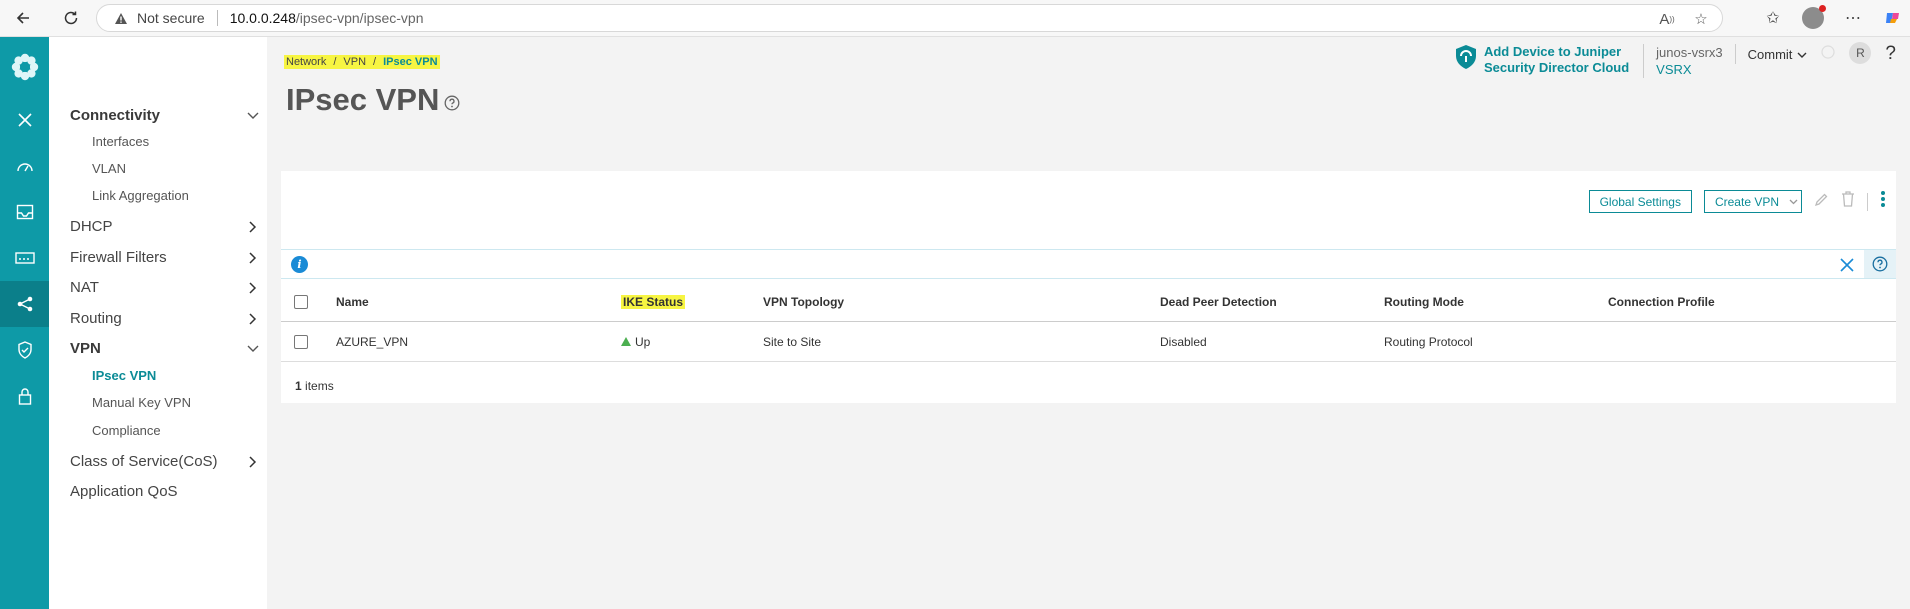 This screenshot has height=609, width=1910. I want to click on juniper-logo-icon, so click(24, 67).